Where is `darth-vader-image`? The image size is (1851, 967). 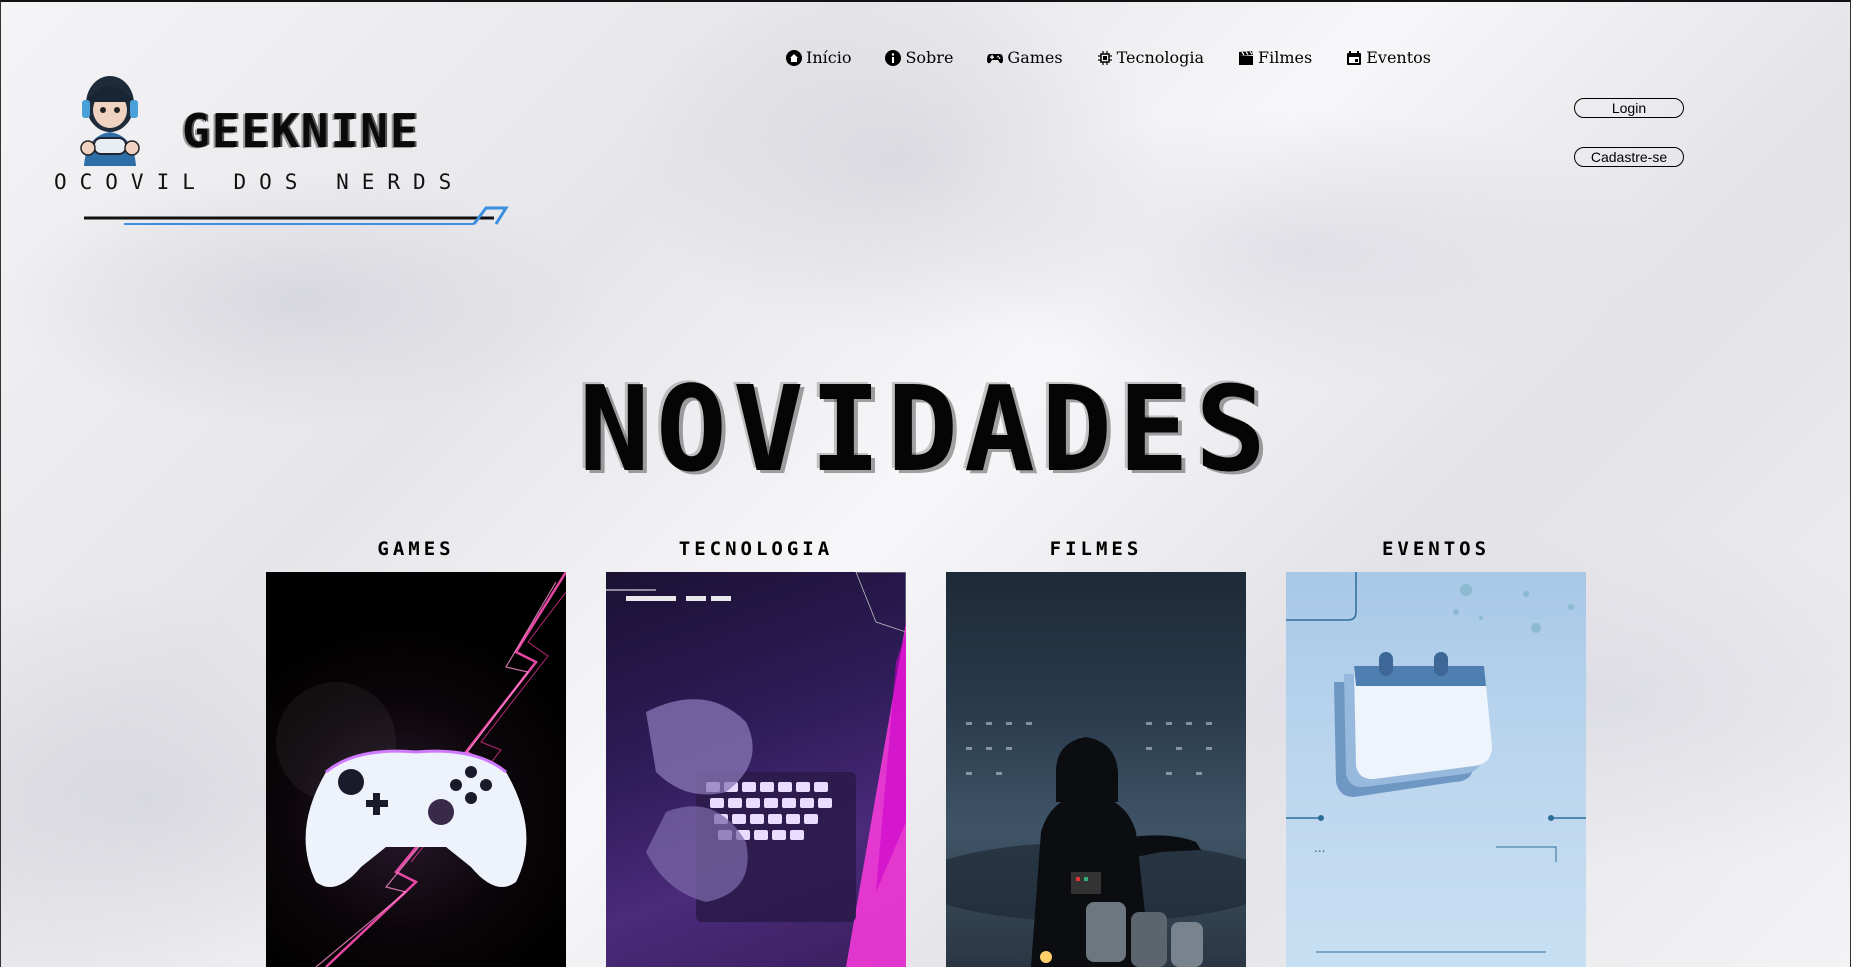
darth-vader-image is located at coordinates (1096, 769).